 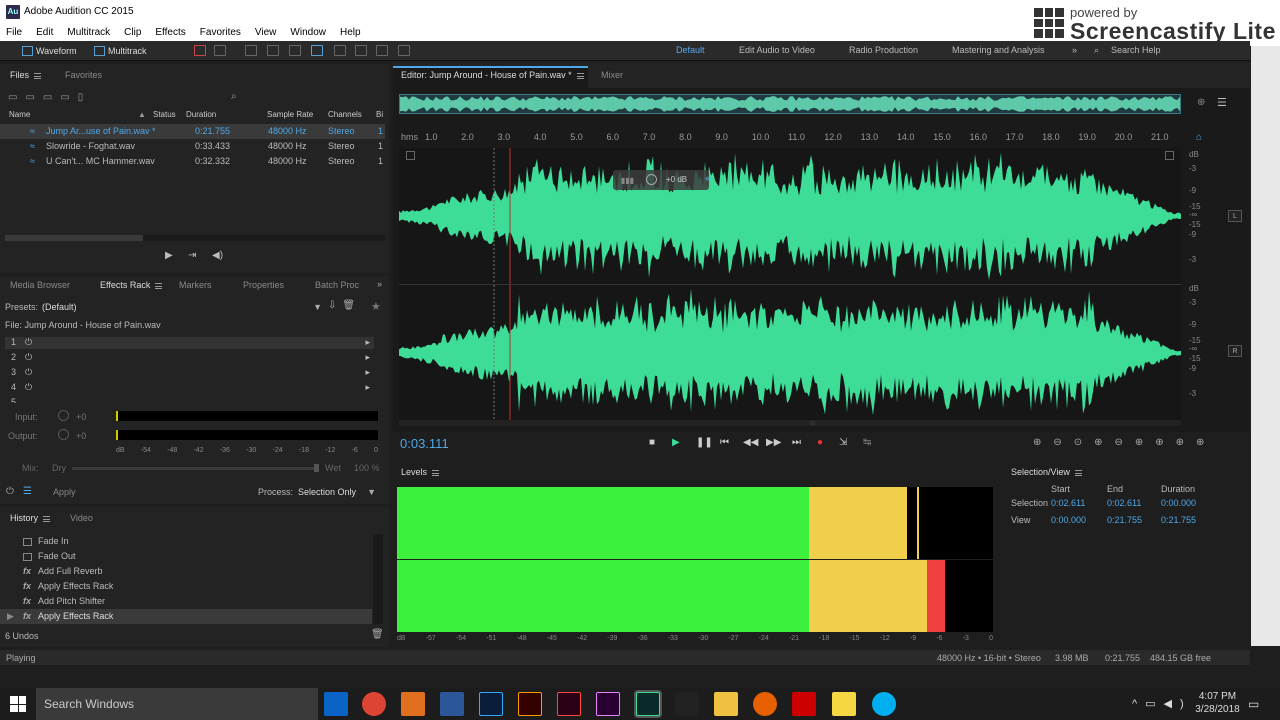 I want to click on view-duration: 0:21.755, so click(x=1178, y=520).